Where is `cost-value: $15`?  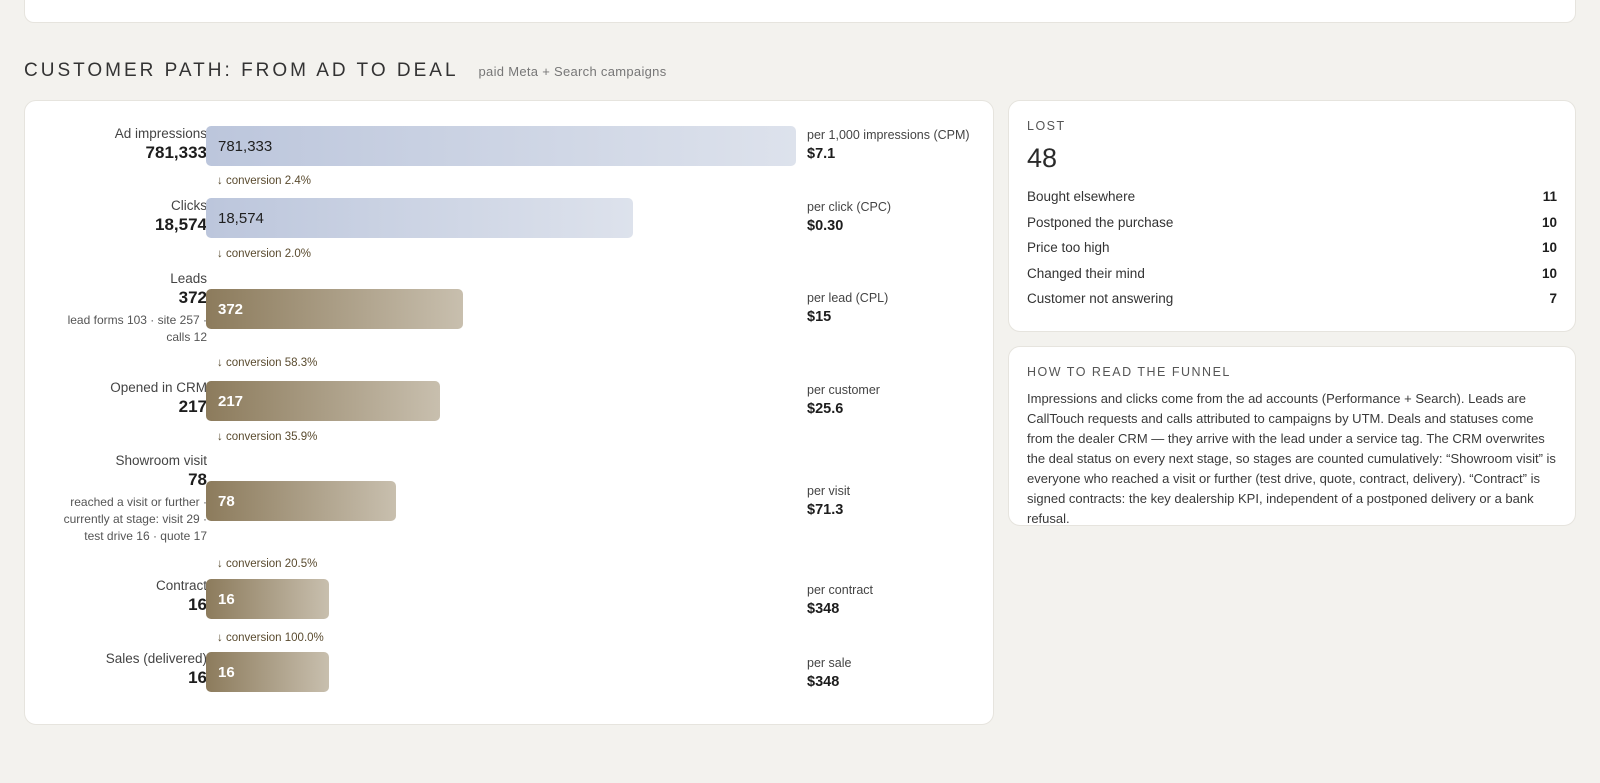
cost-value: $15 is located at coordinates (819, 317).